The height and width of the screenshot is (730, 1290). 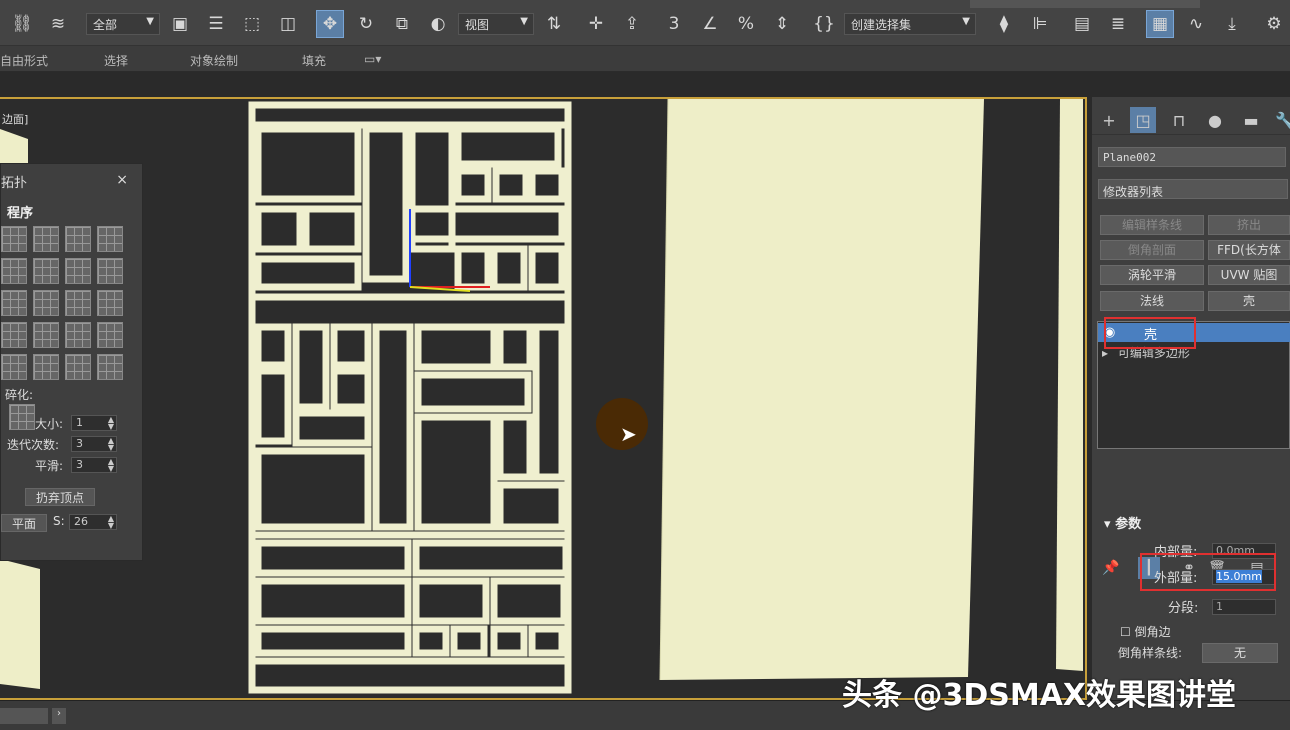 What do you see at coordinates (1249, 225) in the screenshot?
I see `extrude-button: 挤出` at bounding box center [1249, 225].